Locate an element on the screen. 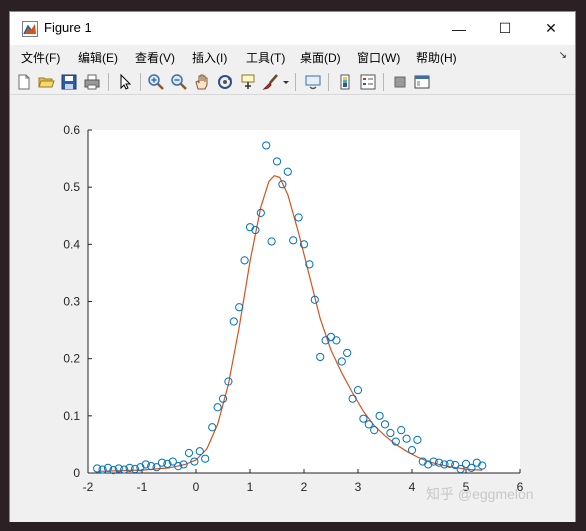  close-button: ✕ is located at coordinates (551, 28).